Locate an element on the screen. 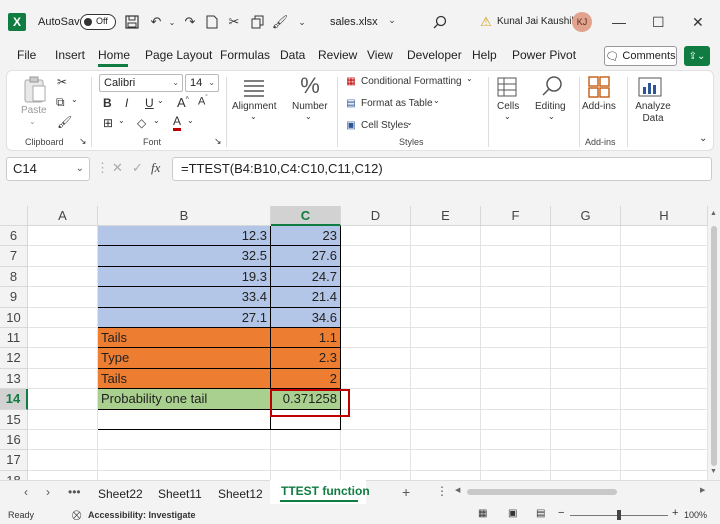 The image size is (720, 524). copy-icon is located at coordinates (258, 22).